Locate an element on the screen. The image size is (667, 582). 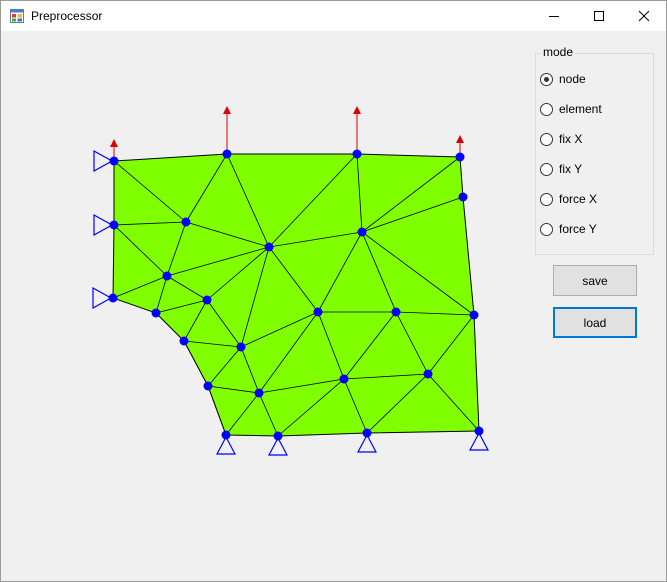
radio-checked-dot is located at coordinates (546, 79).